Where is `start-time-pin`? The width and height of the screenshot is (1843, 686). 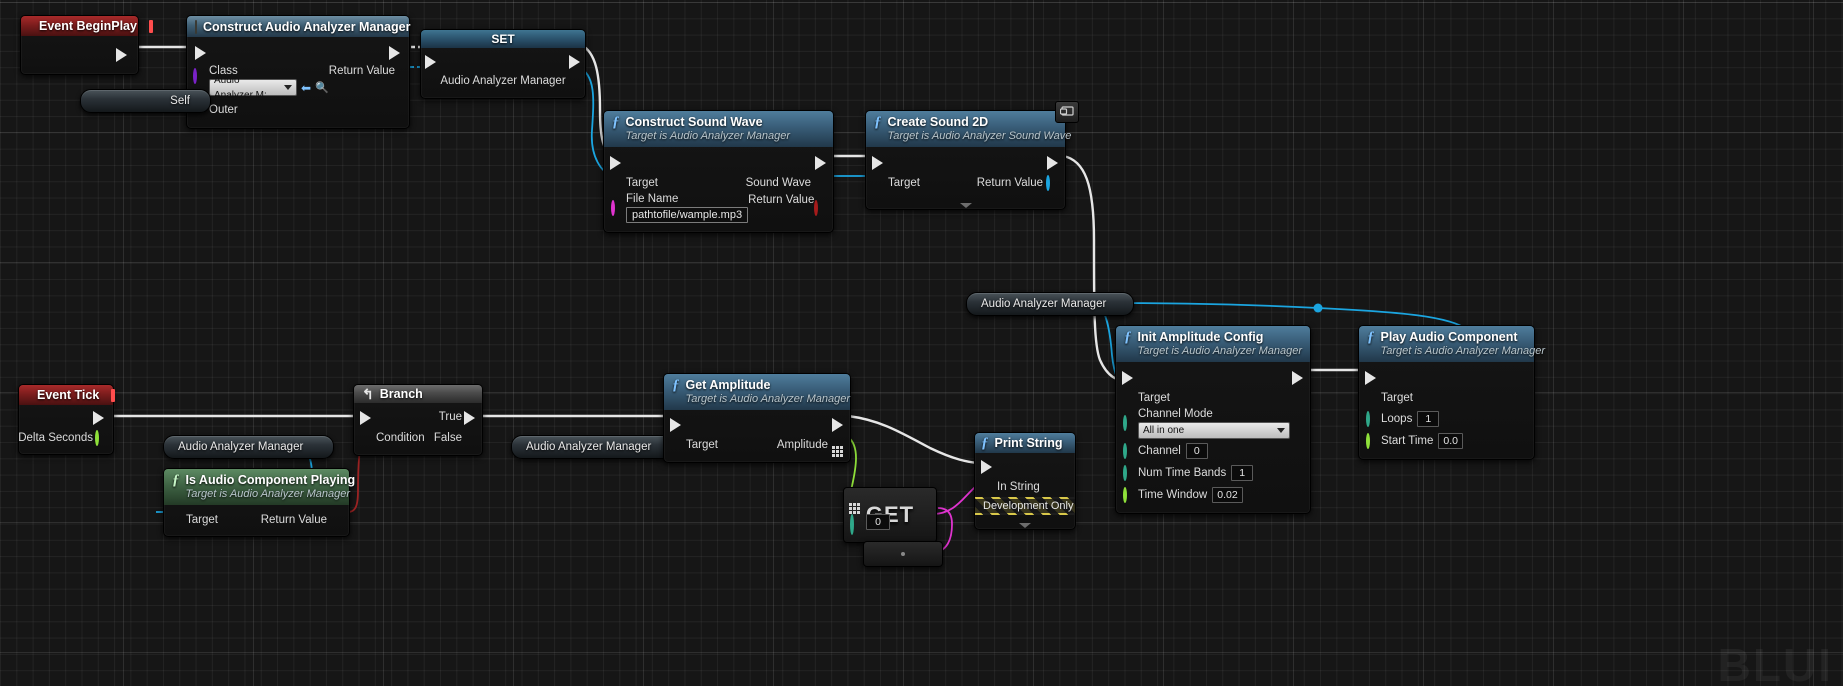 start-time-pin is located at coordinates (1372, 441).